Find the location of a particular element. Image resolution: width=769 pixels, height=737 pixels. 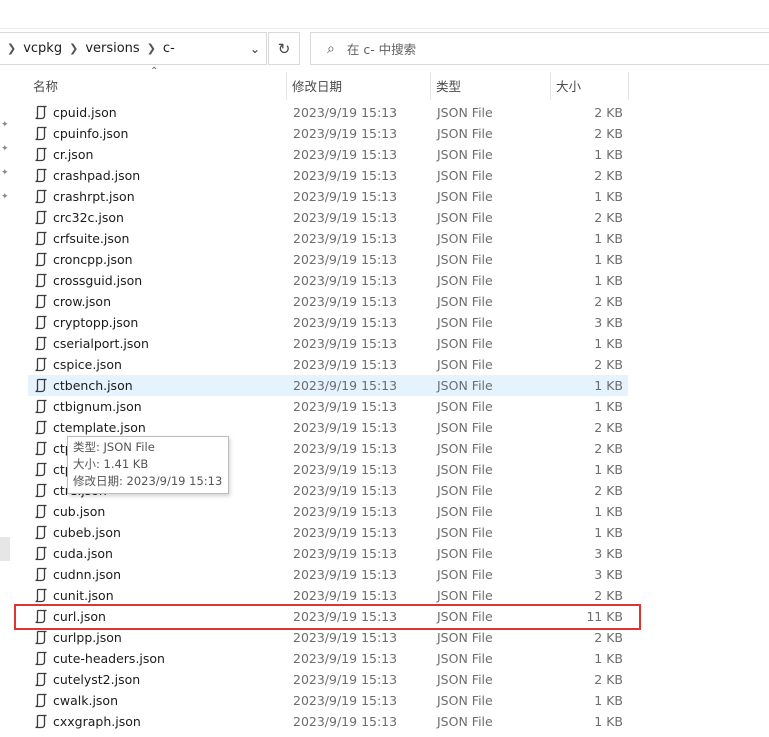

file-row: cuda.json 2023/9/19 15:13 JSON File 3 KB is located at coordinates (328, 553).